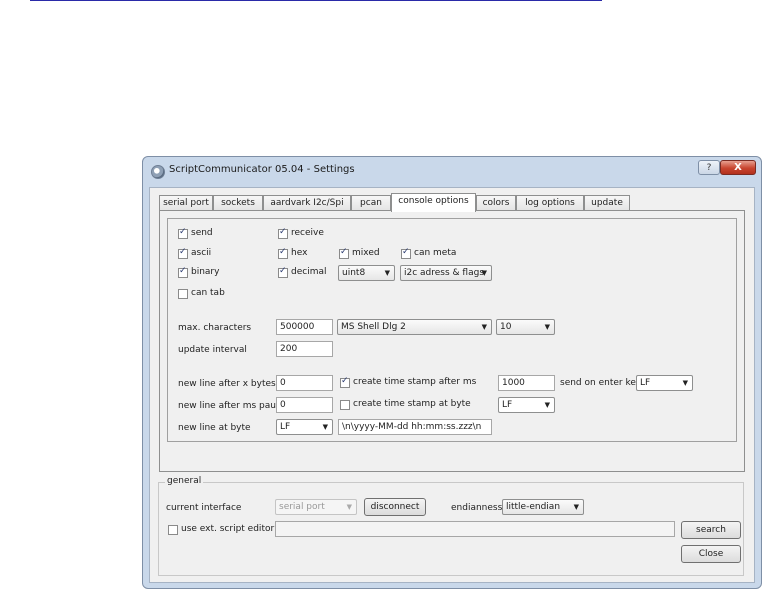 The image size is (765, 592). What do you see at coordinates (285, 427) in the screenshot?
I see `new-line-at-byte-value: LF` at bounding box center [285, 427].